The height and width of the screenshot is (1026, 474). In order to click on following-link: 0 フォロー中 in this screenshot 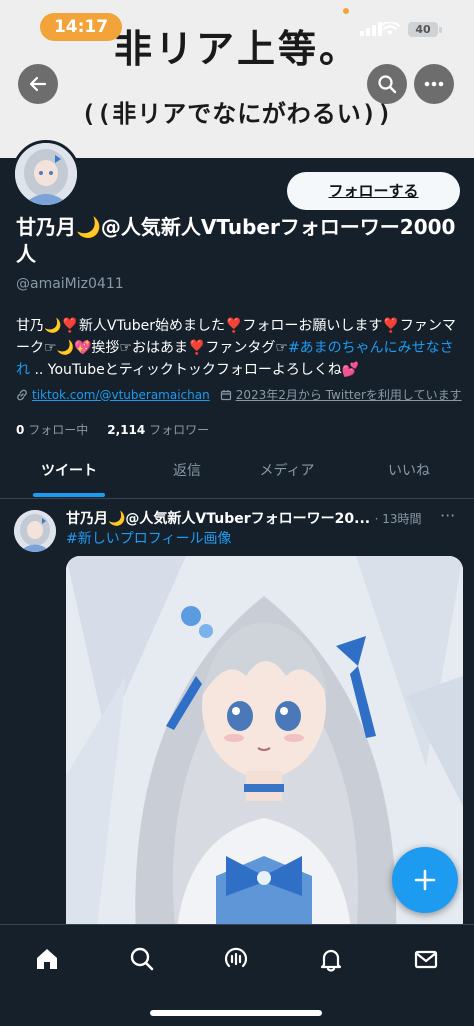, I will do `click(52, 430)`.